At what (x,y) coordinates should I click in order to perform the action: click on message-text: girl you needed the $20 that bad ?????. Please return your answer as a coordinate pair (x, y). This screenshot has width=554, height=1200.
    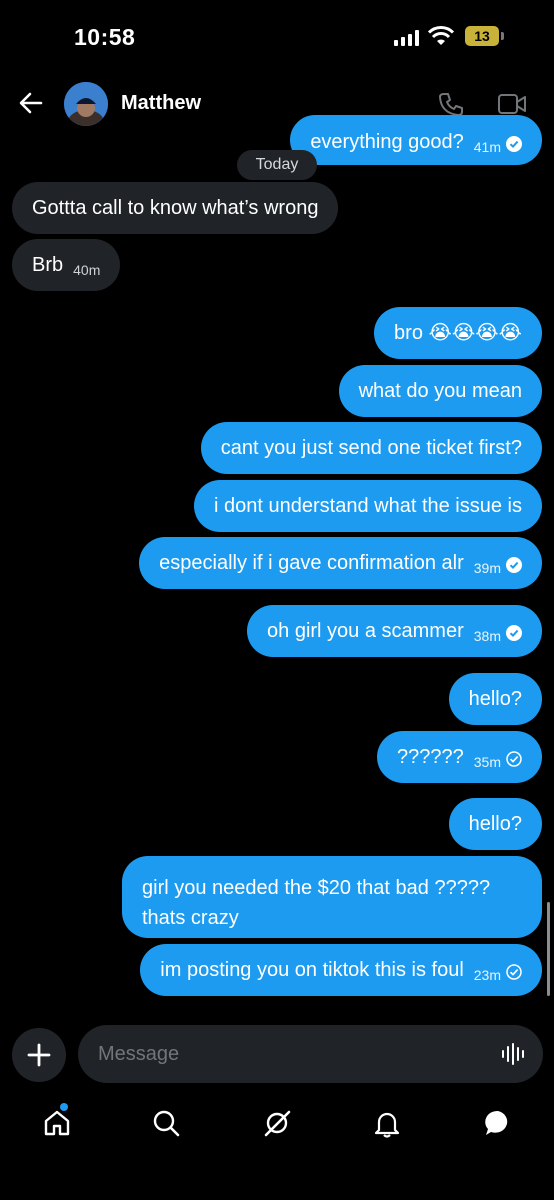
    Looking at the image, I should click on (316, 888).